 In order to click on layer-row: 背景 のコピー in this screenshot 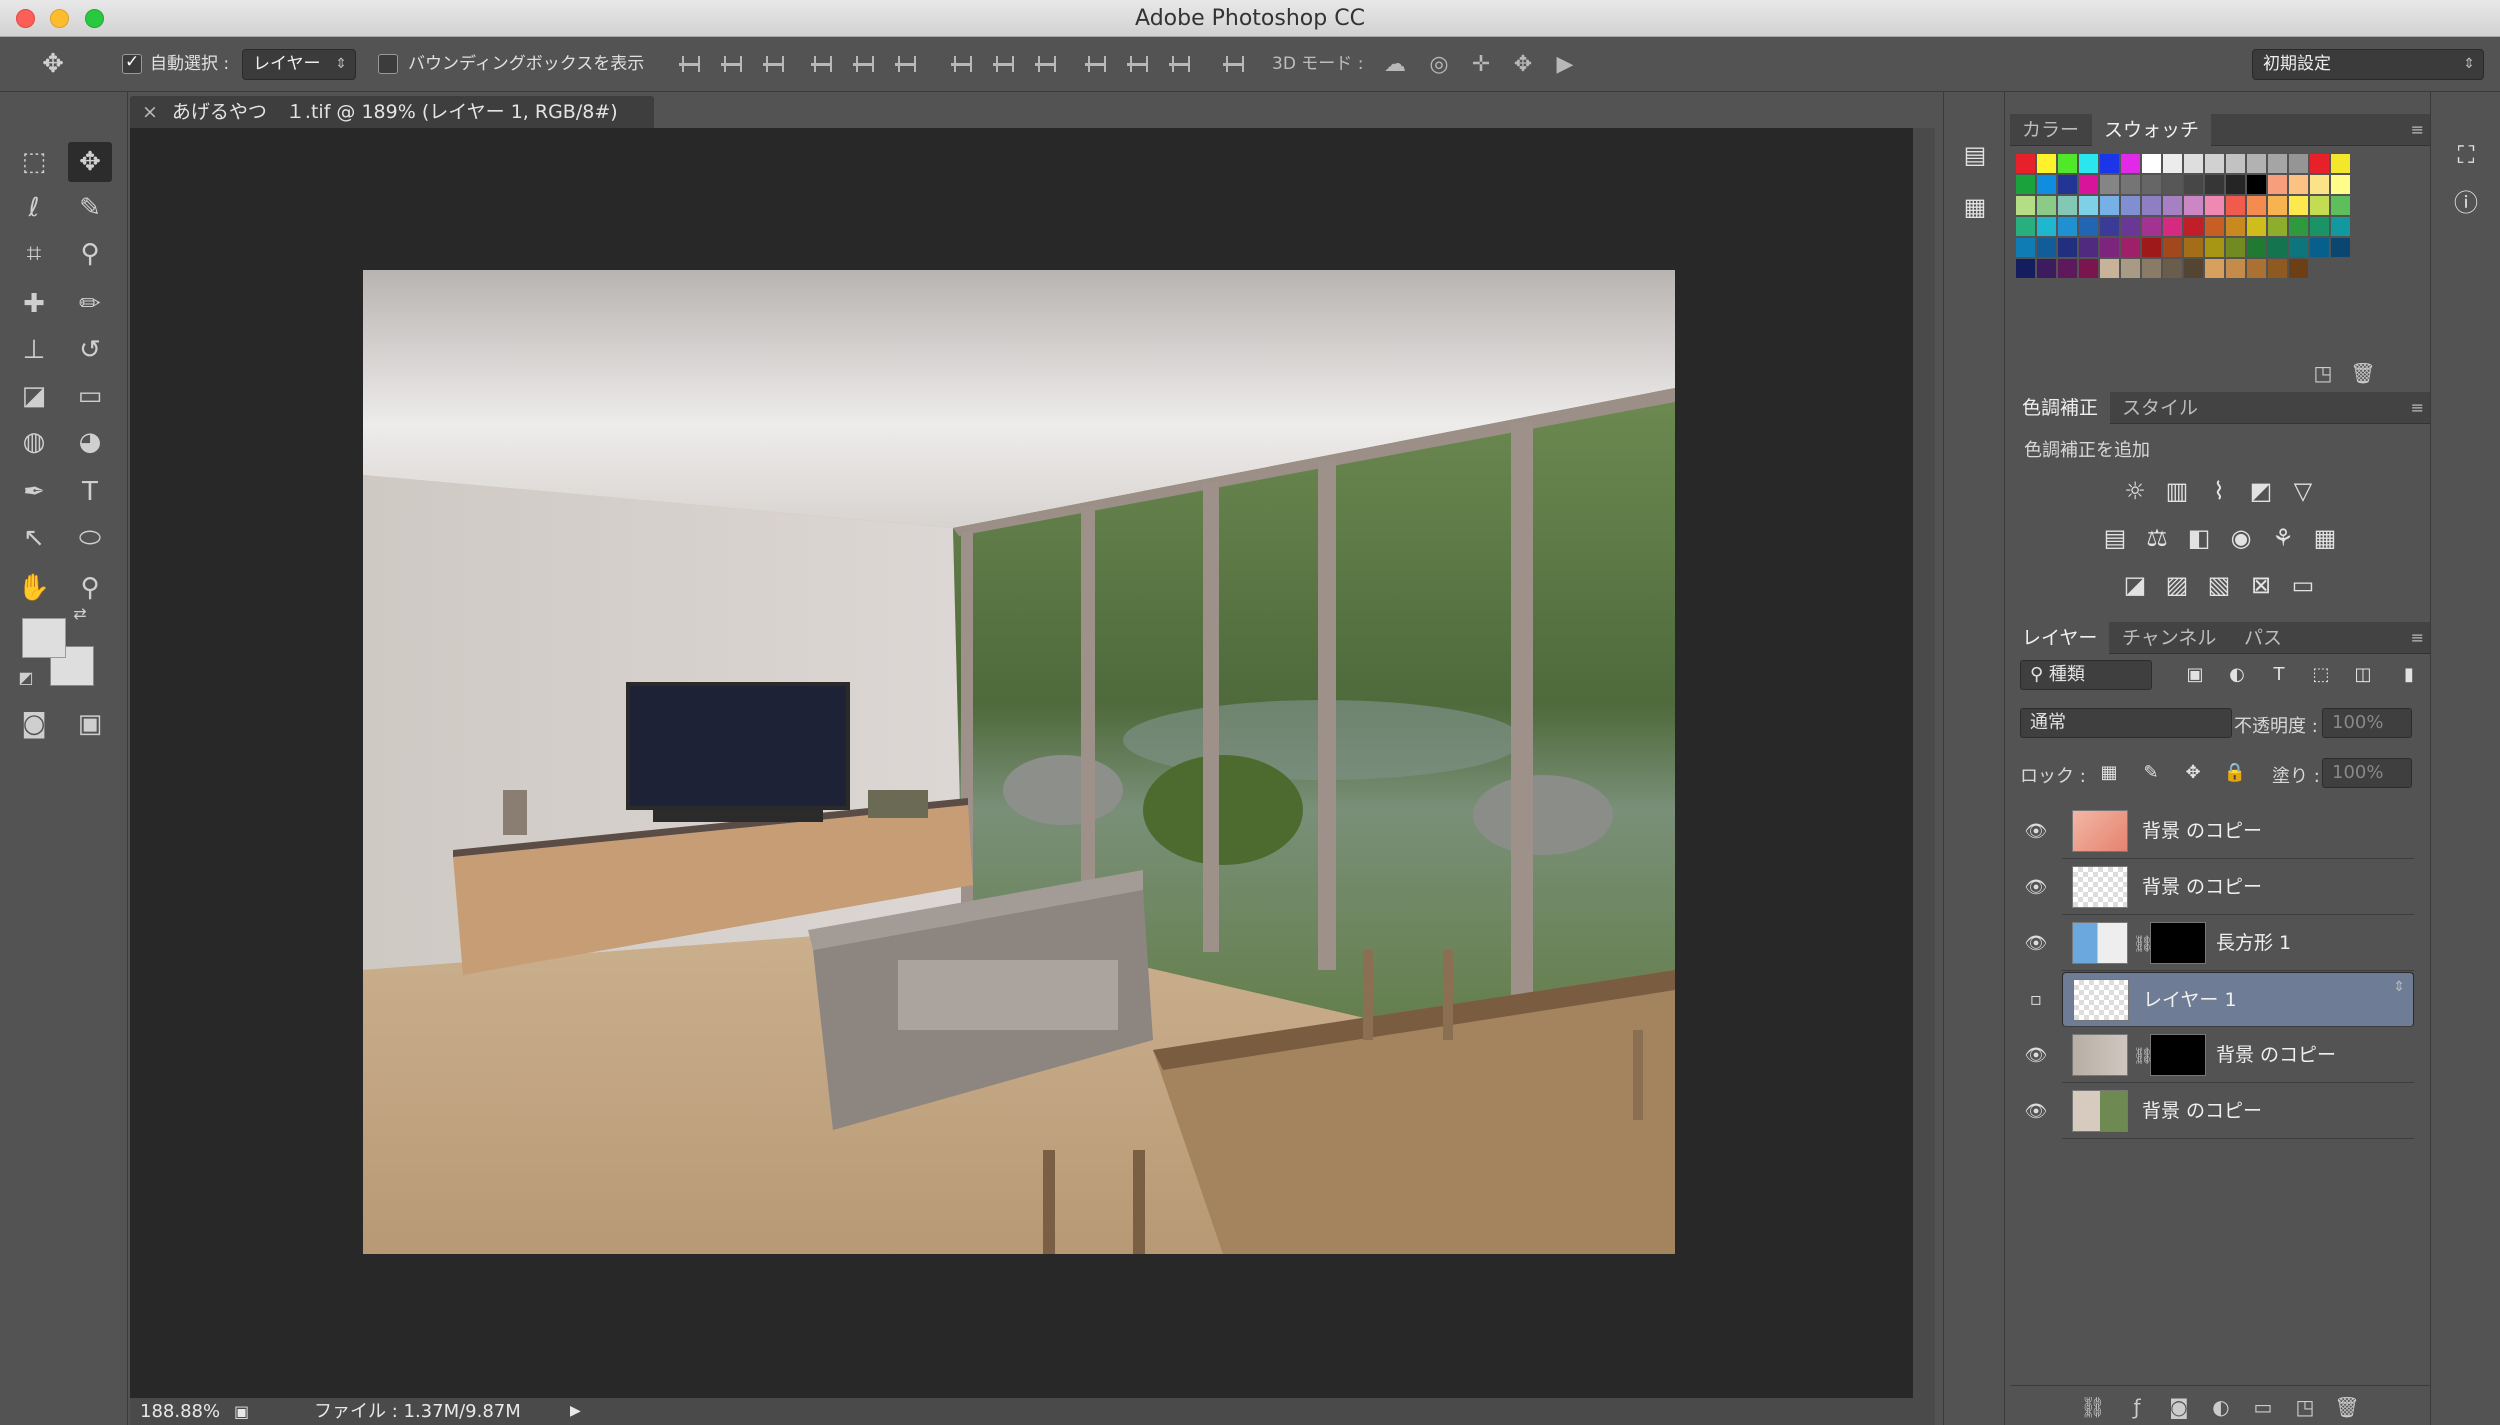, I will do `click(2238, 831)`.